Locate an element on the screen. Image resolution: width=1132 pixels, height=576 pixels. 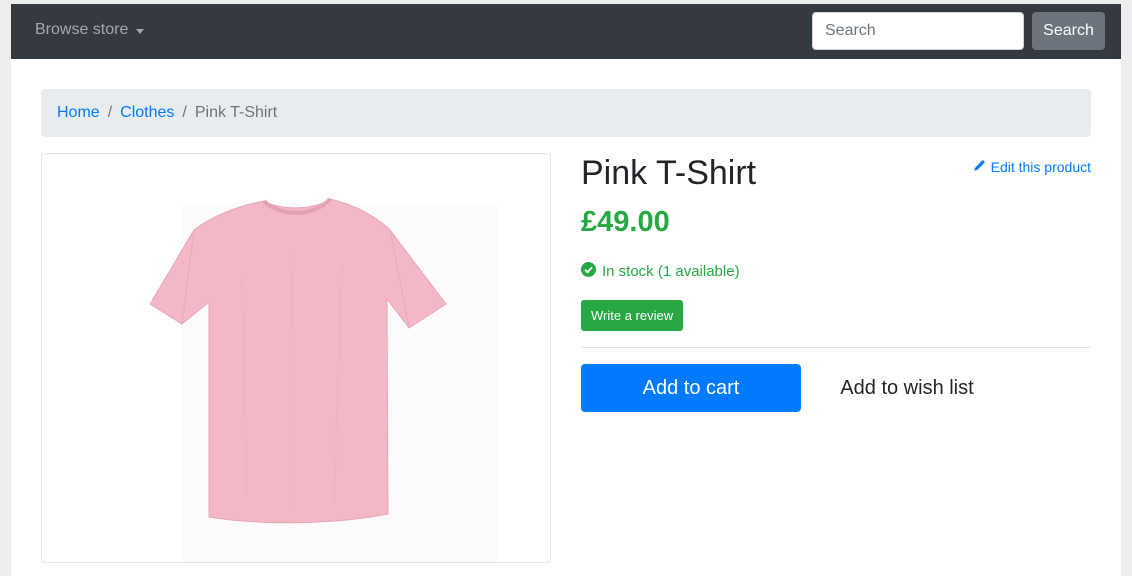
browse-store-dropdown: Browse store is located at coordinates (90, 30).